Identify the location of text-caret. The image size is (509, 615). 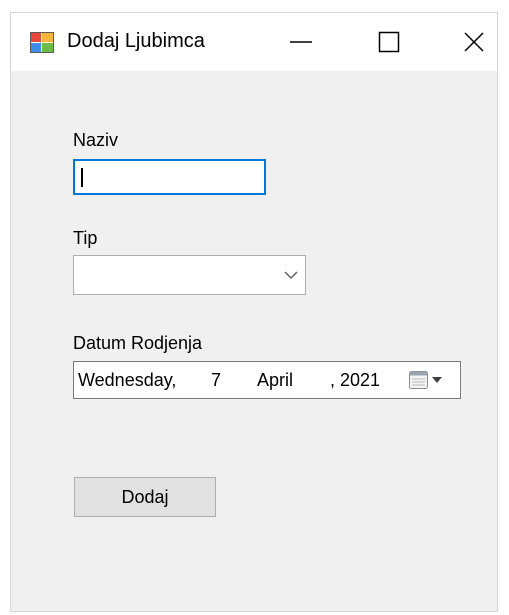
(82, 177).